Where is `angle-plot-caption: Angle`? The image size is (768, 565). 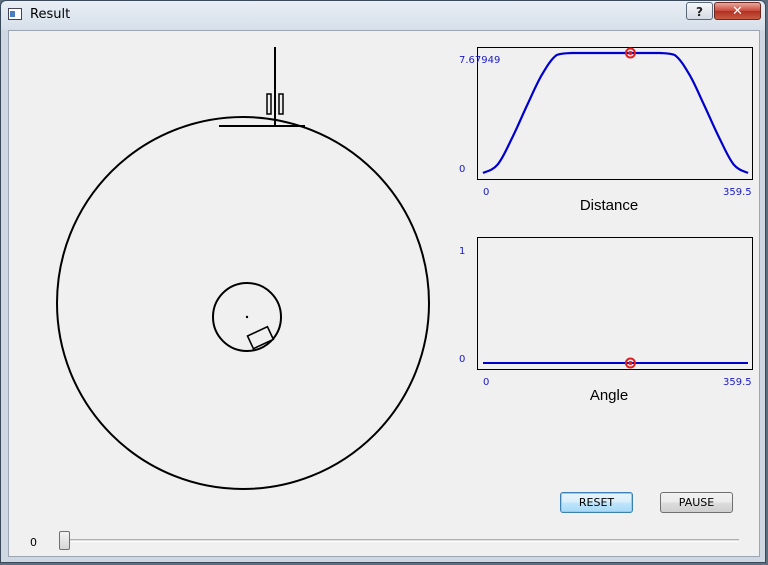 angle-plot-caption: Angle is located at coordinates (609, 395).